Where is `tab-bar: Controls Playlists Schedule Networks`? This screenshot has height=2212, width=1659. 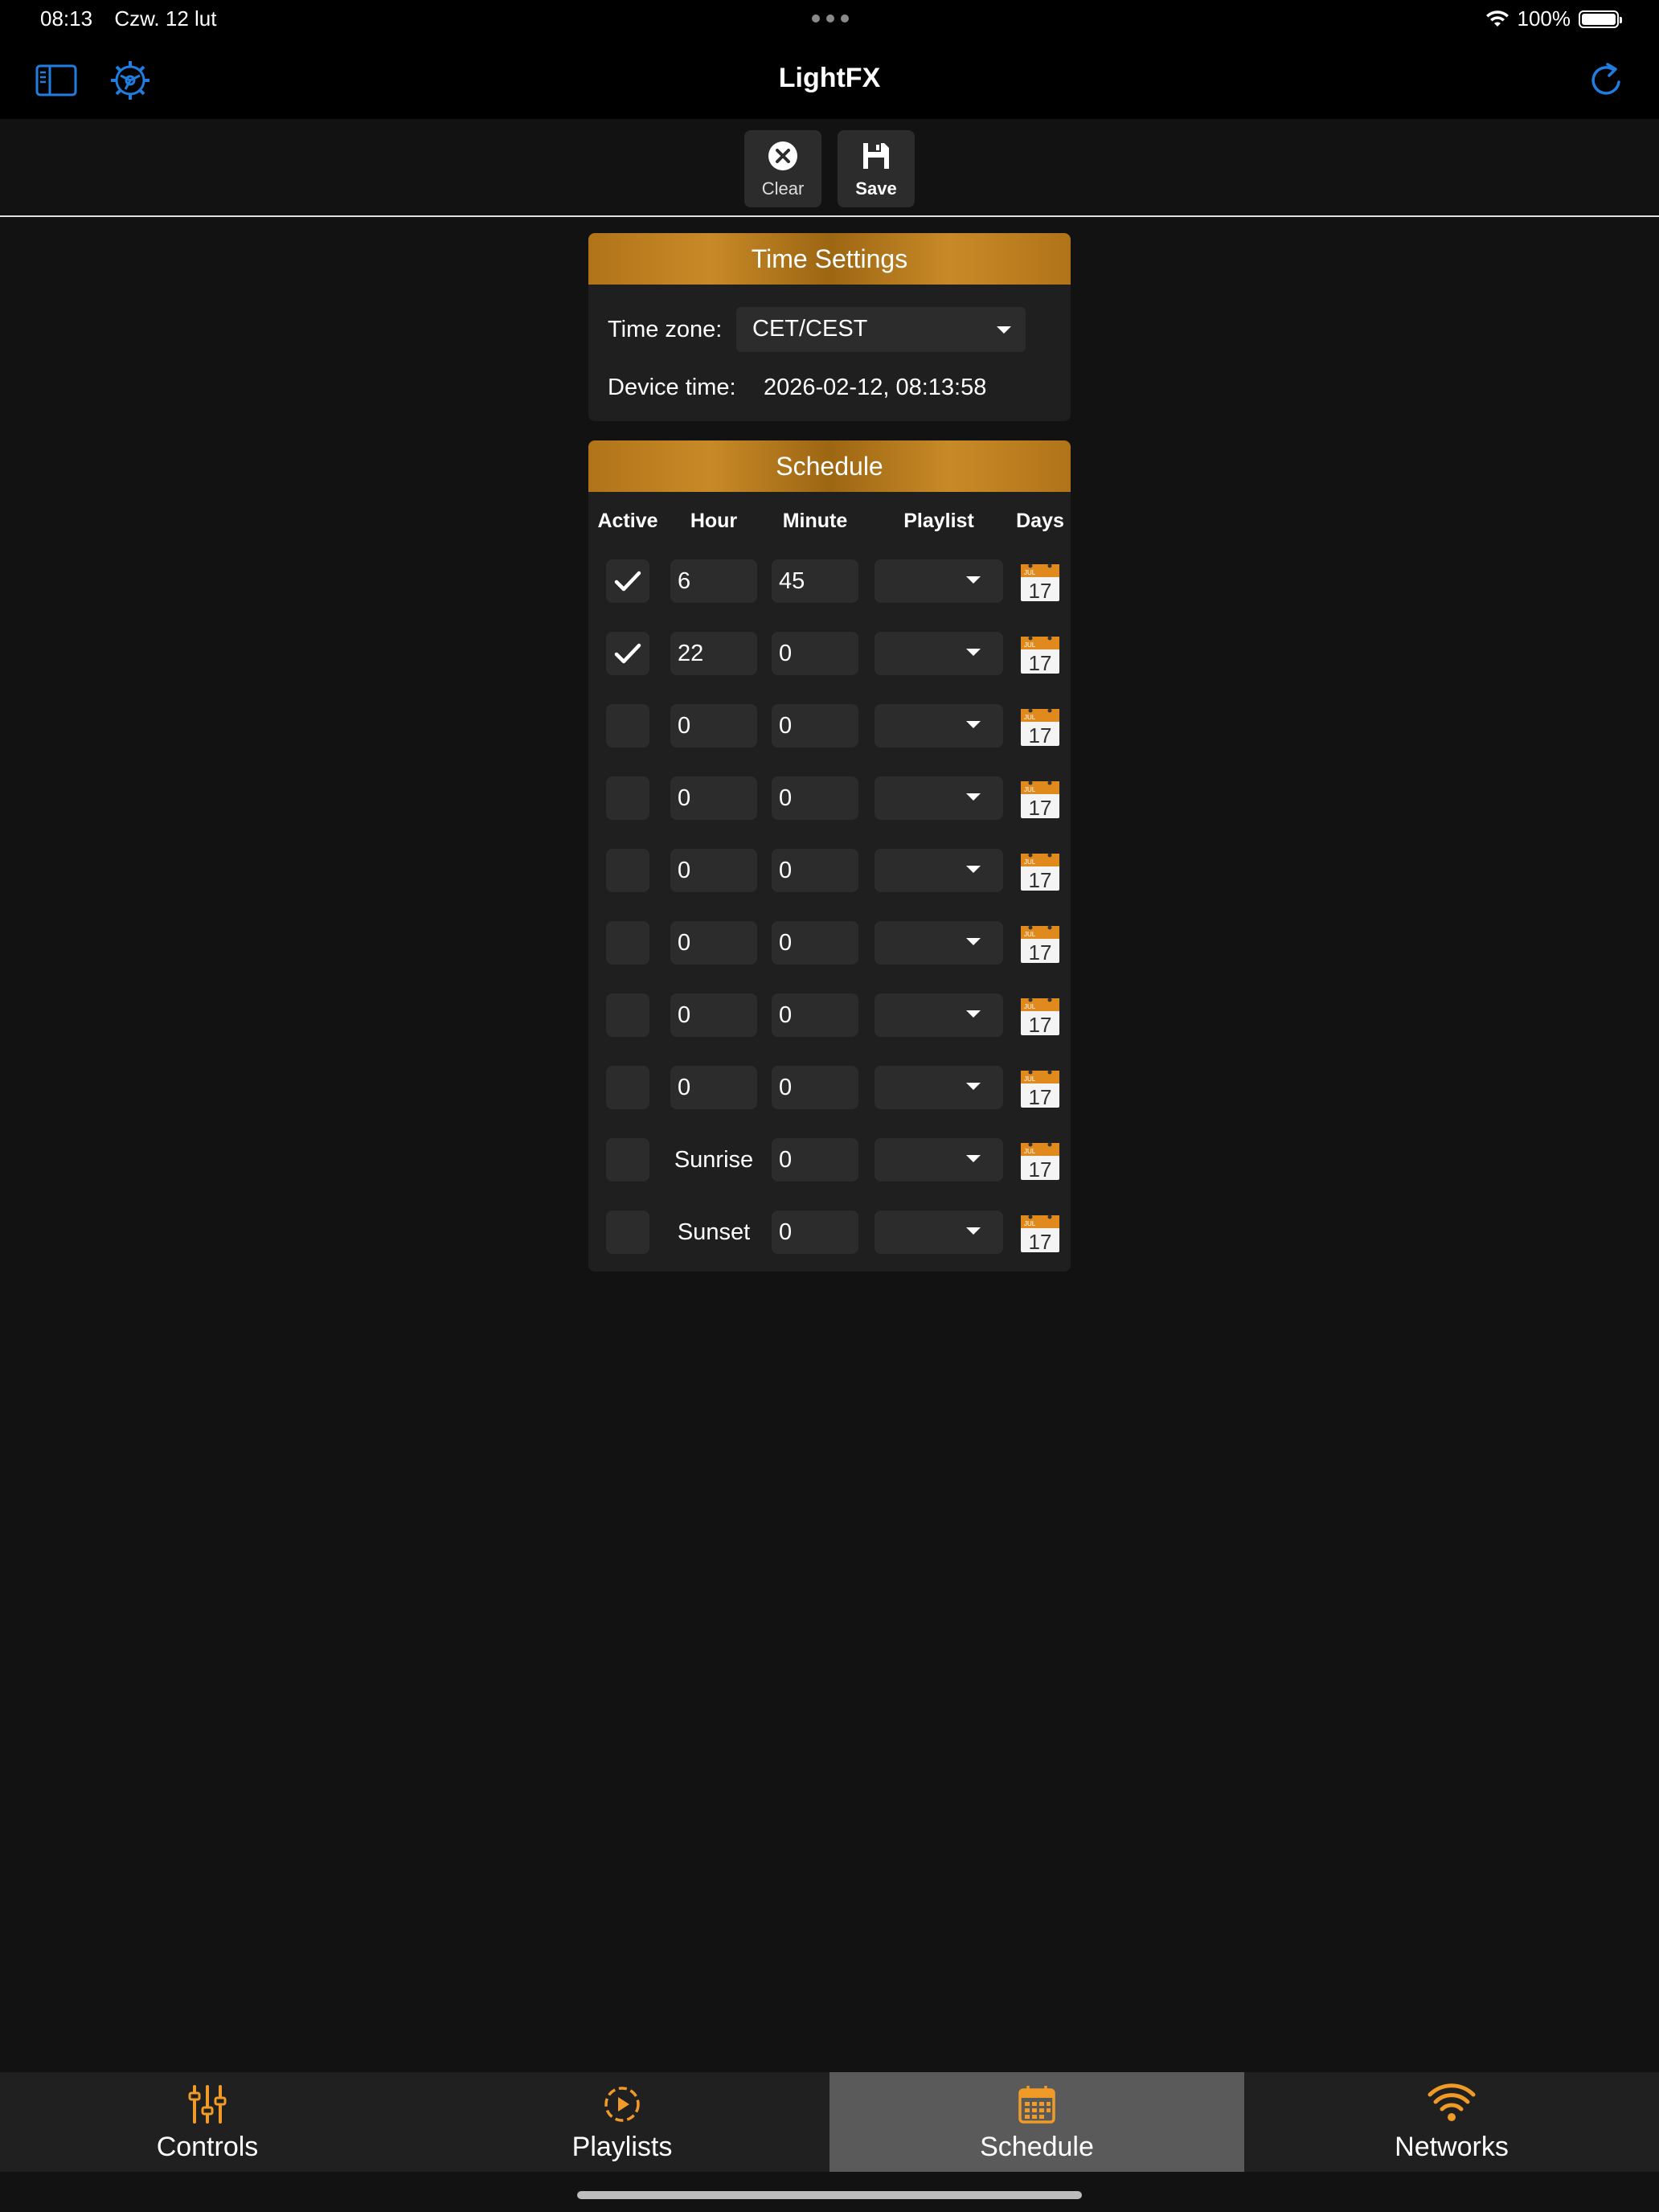 tab-bar: Controls Playlists Schedule Networks is located at coordinates (829, 2122).